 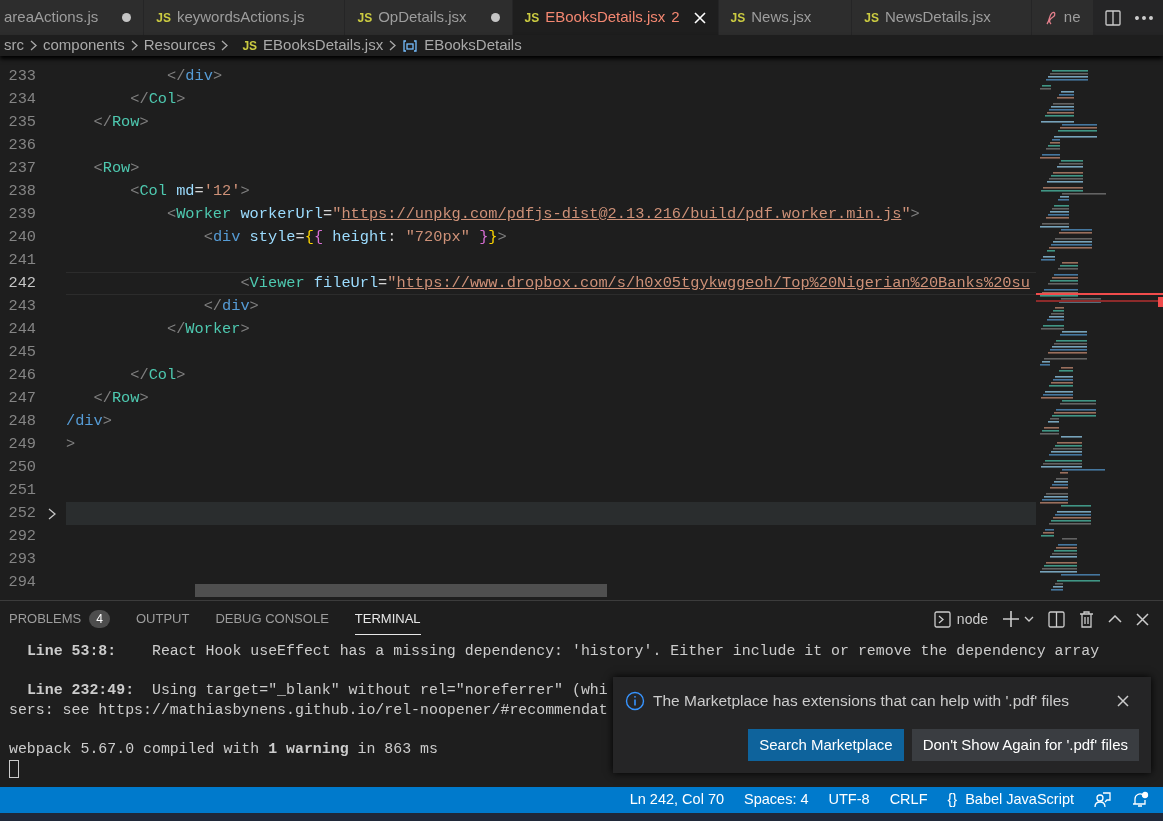 I want to click on editor-tab: JS News.jsx, so click(x=785, y=17).